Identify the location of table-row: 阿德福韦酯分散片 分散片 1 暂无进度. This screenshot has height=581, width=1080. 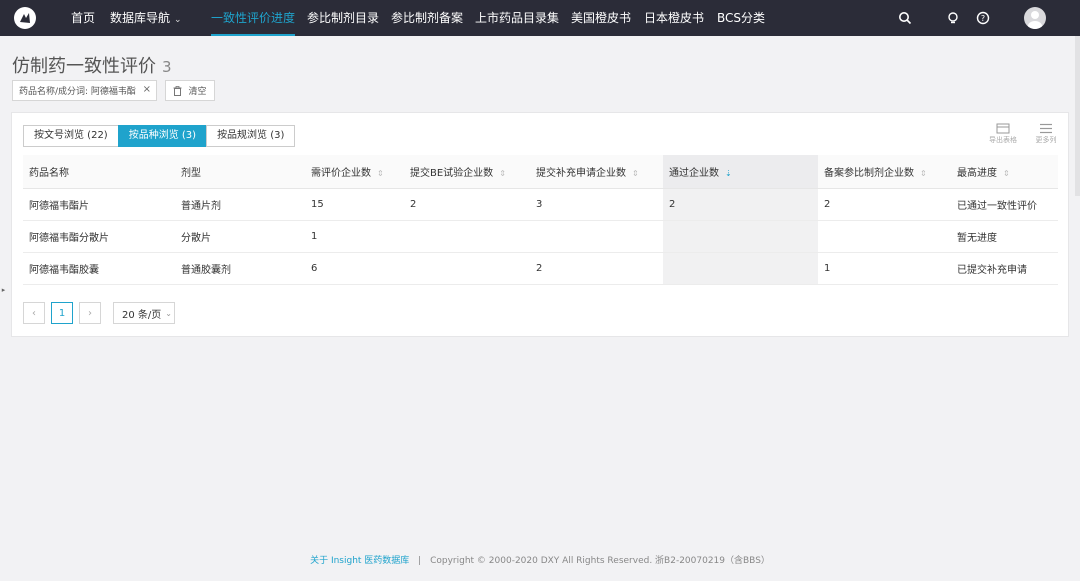
(540, 236).